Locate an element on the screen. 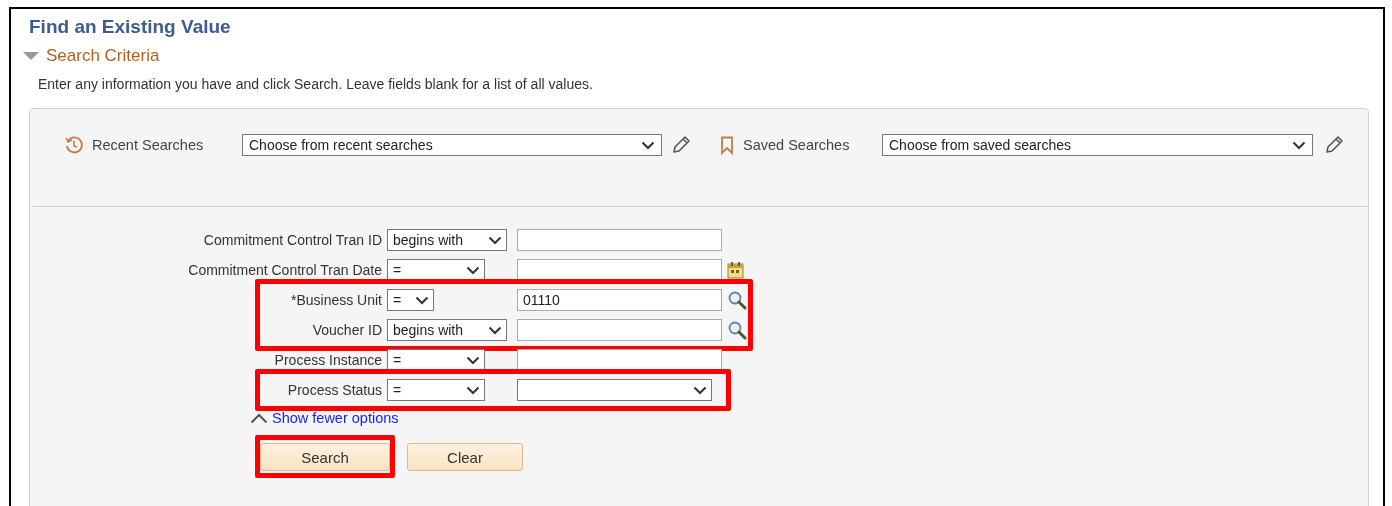  value-field: 01110 is located at coordinates (619, 300).